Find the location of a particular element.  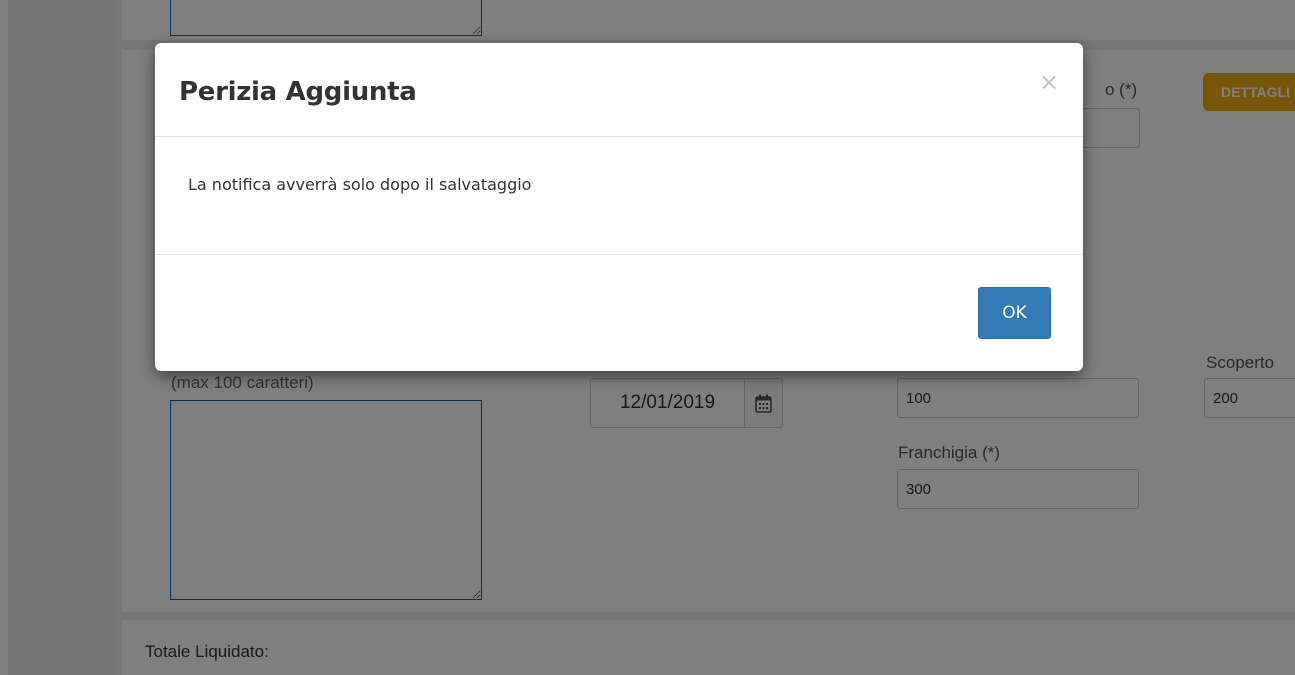

modal-title: Perizia Aggiunta is located at coordinates (298, 92).